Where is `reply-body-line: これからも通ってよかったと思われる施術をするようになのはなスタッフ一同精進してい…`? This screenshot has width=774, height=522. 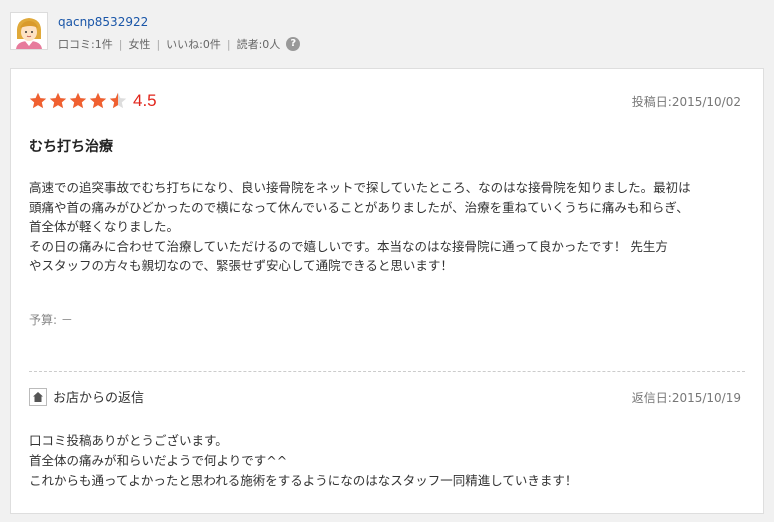
reply-body-line: これからも通ってよかったと思われる施術をするようになのはなスタッフ一同精進してい… is located at coordinates (303, 480).